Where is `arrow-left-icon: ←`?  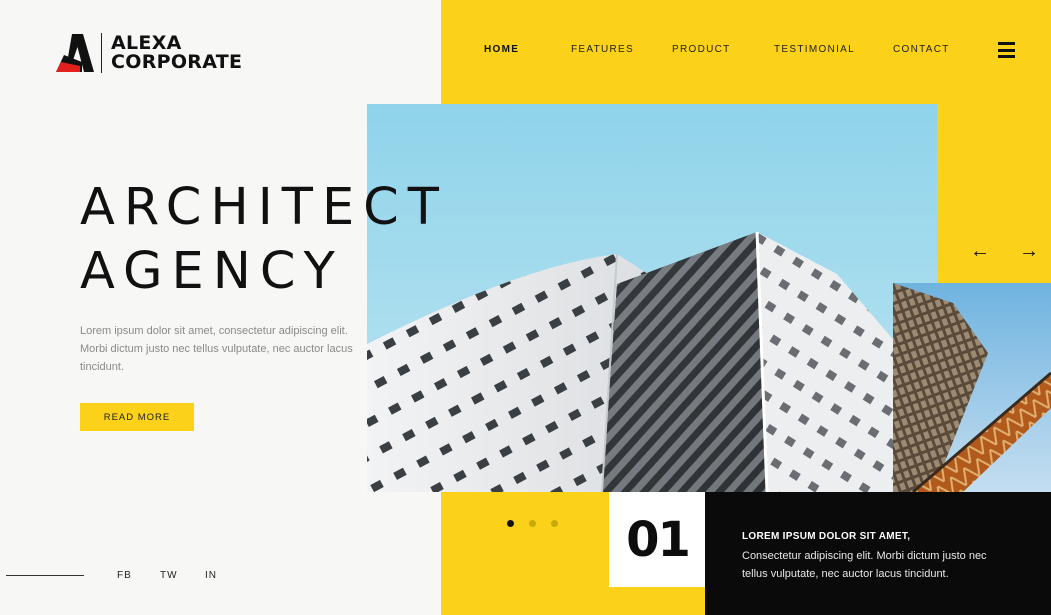
arrow-left-icon: ← is located at coordinates (980, 251).